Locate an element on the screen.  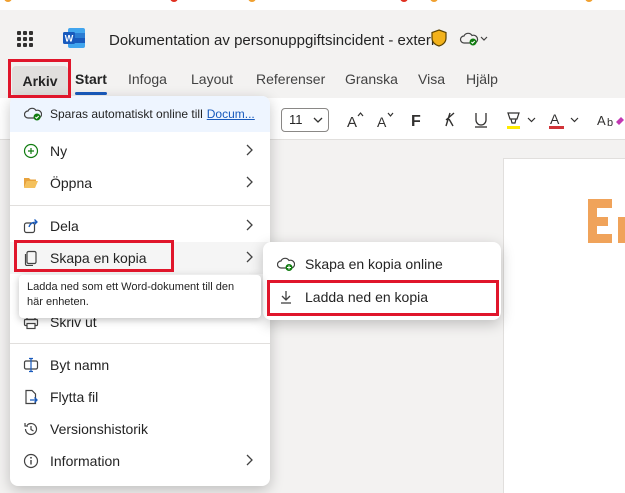
autosave-text: Sparas automatiskt online till is located at coordinates (126, 114).